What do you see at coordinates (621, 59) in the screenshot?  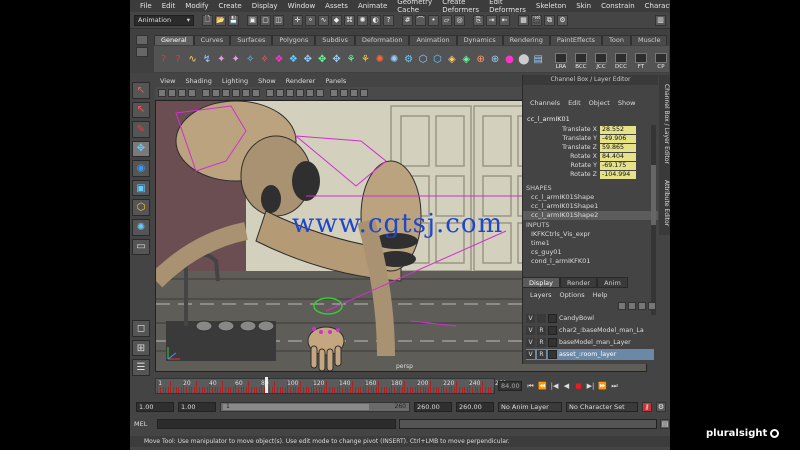 I see `shelf-button-dcc: DCC` at bounding box center [621, 59].